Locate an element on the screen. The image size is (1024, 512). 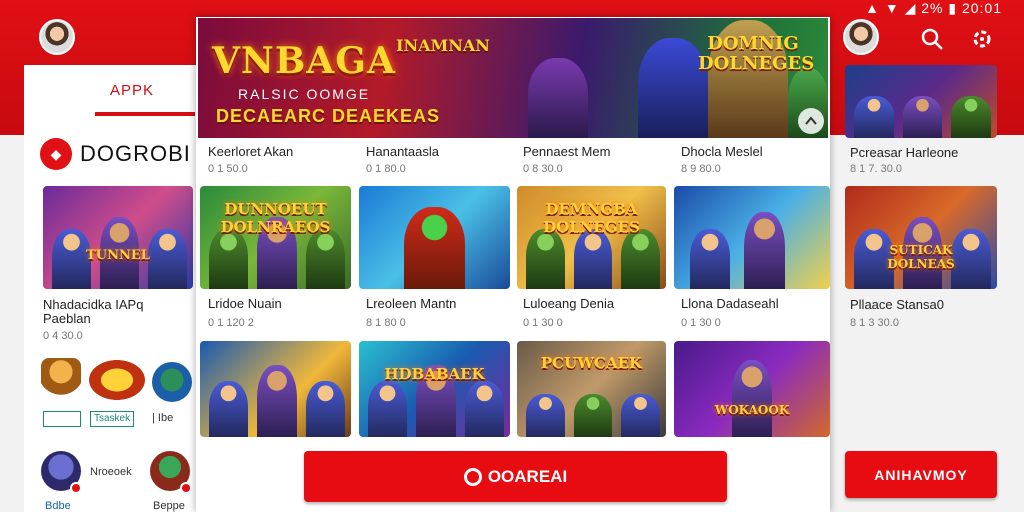
list-item-label: Bdbe is located at coordinates (58, 506).